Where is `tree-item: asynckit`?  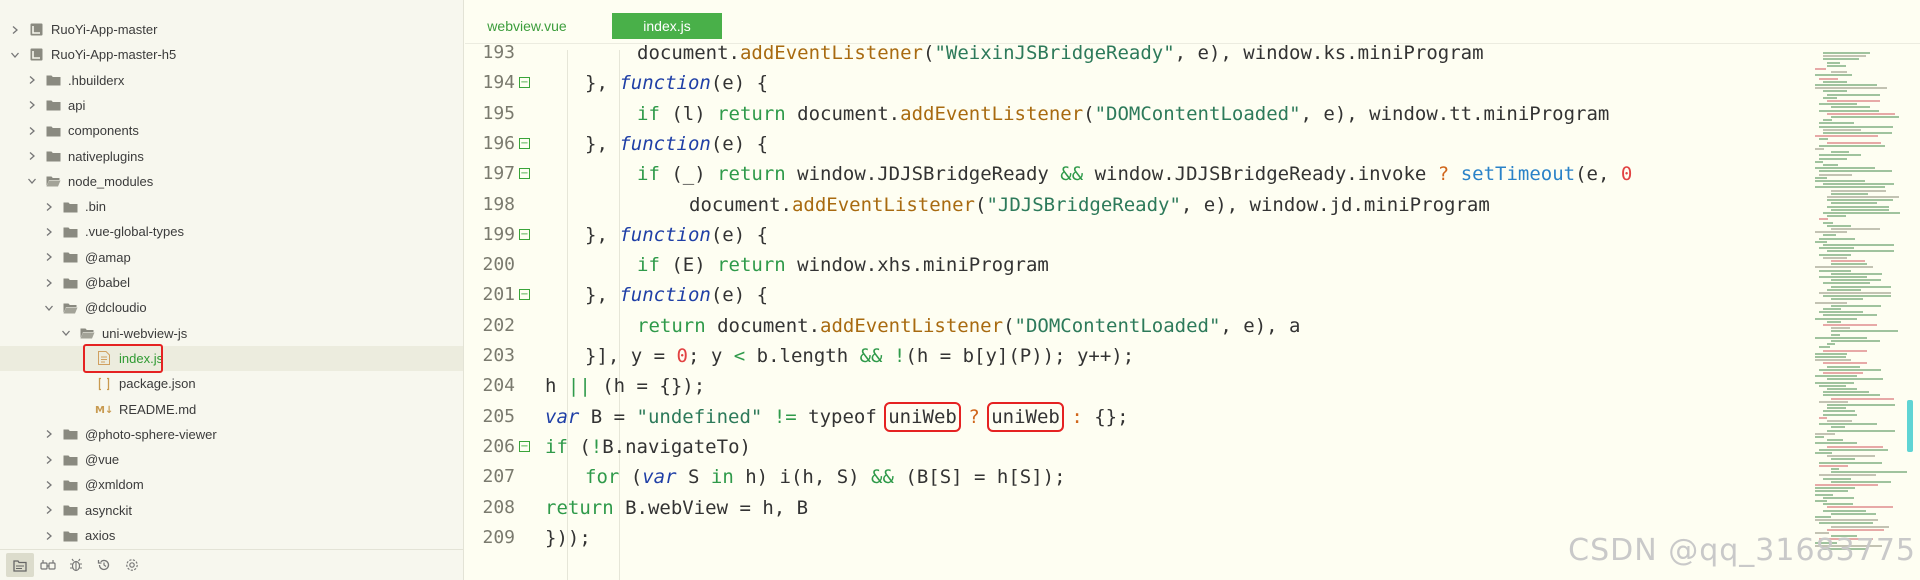
tree-item: asynckit is located at coordinates (231, 510).